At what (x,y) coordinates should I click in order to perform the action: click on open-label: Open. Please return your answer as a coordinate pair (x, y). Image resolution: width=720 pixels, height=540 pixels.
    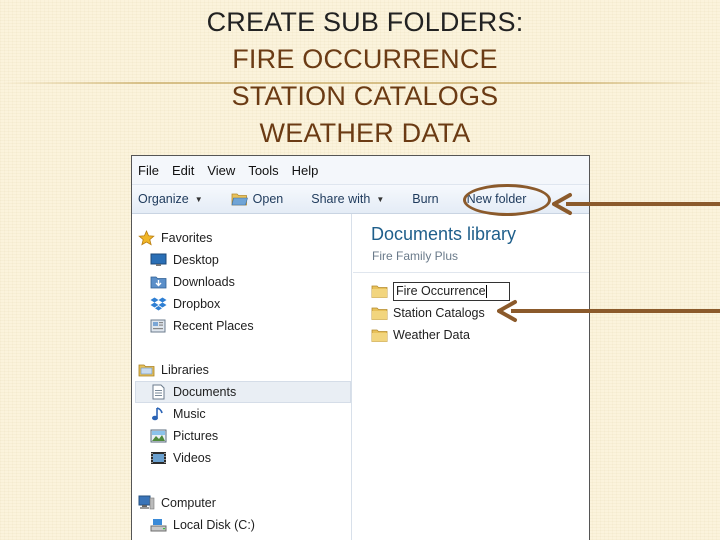
    Looking at the image, I should click on (268, 199).